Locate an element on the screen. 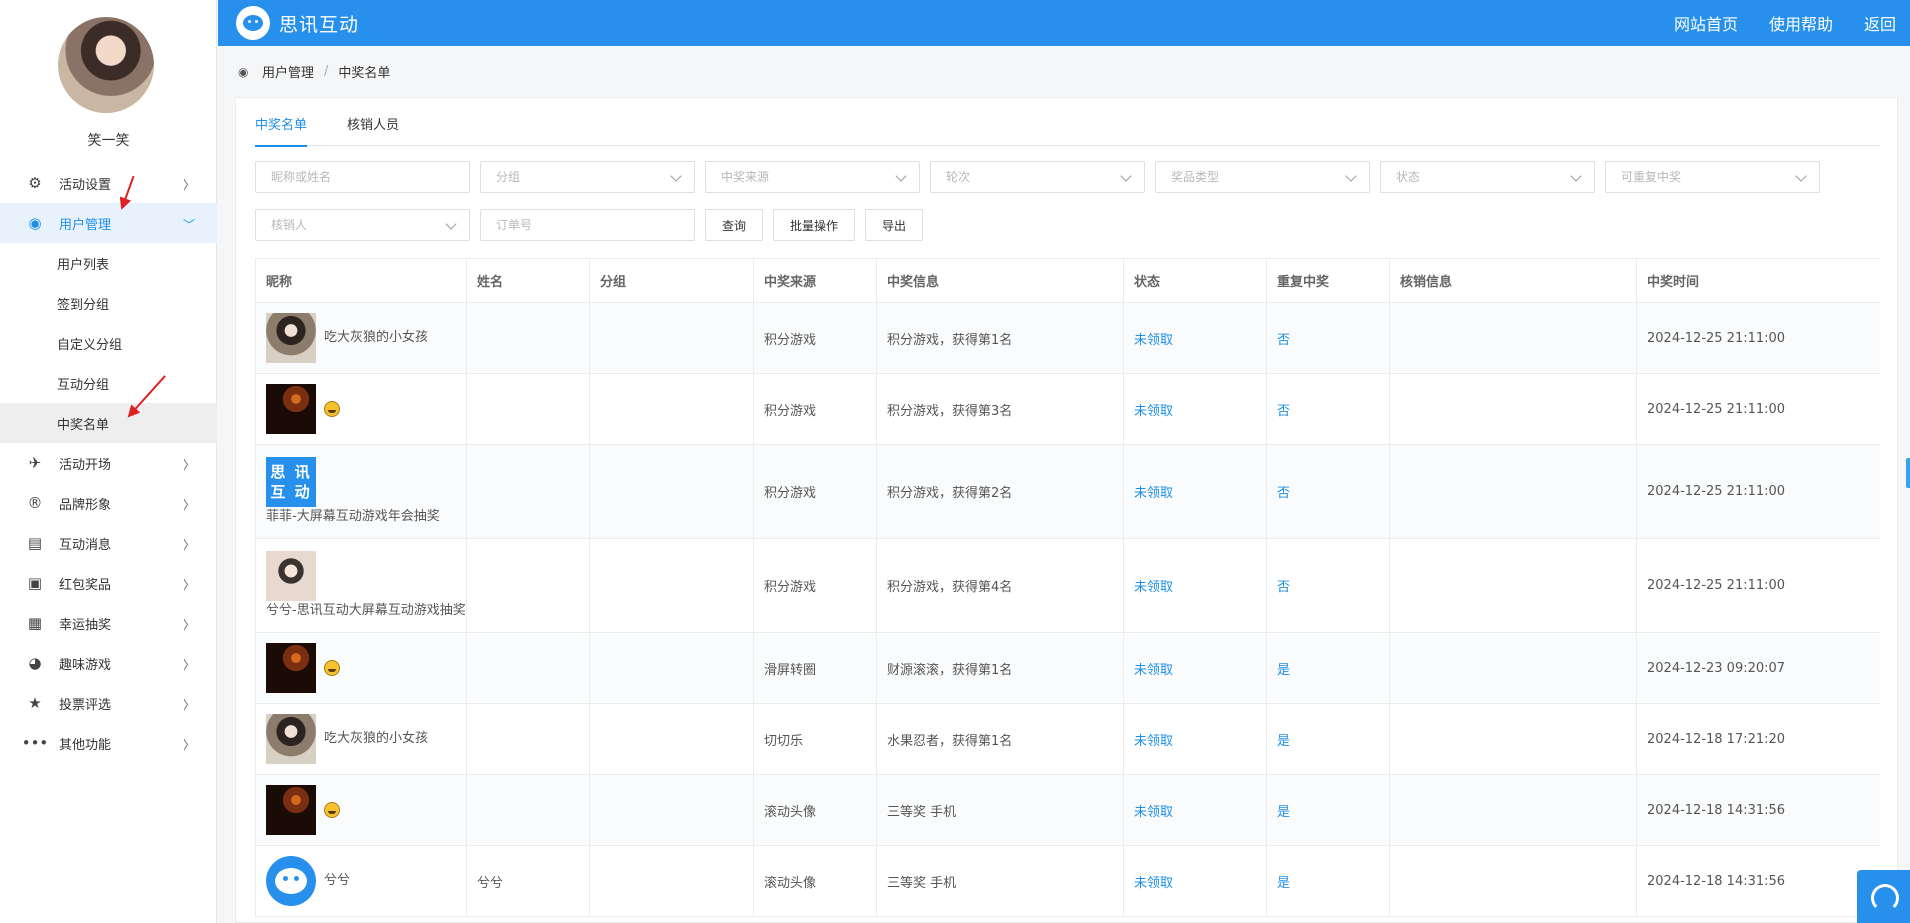 The height and width of the screenshot is (923, 1910). source-select: 中奖来源 is located at coordinates (812, 177).